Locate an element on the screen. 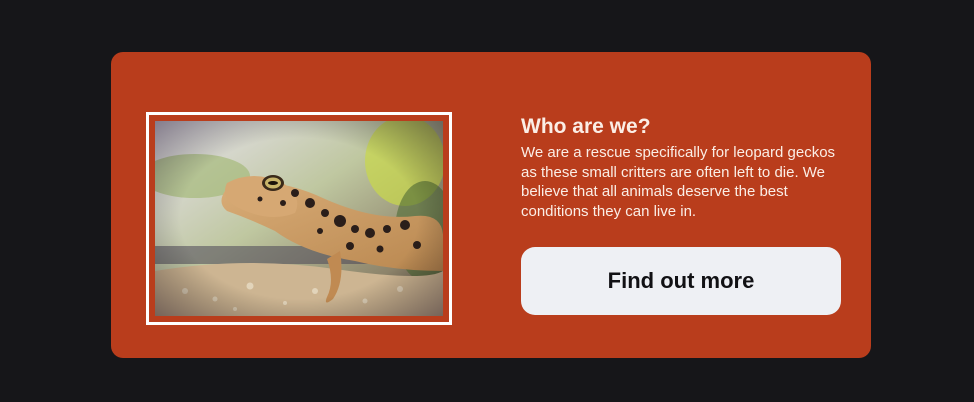 The image size is (974, 402). leopard-gecko-photo is located at coordinates (299, 218).